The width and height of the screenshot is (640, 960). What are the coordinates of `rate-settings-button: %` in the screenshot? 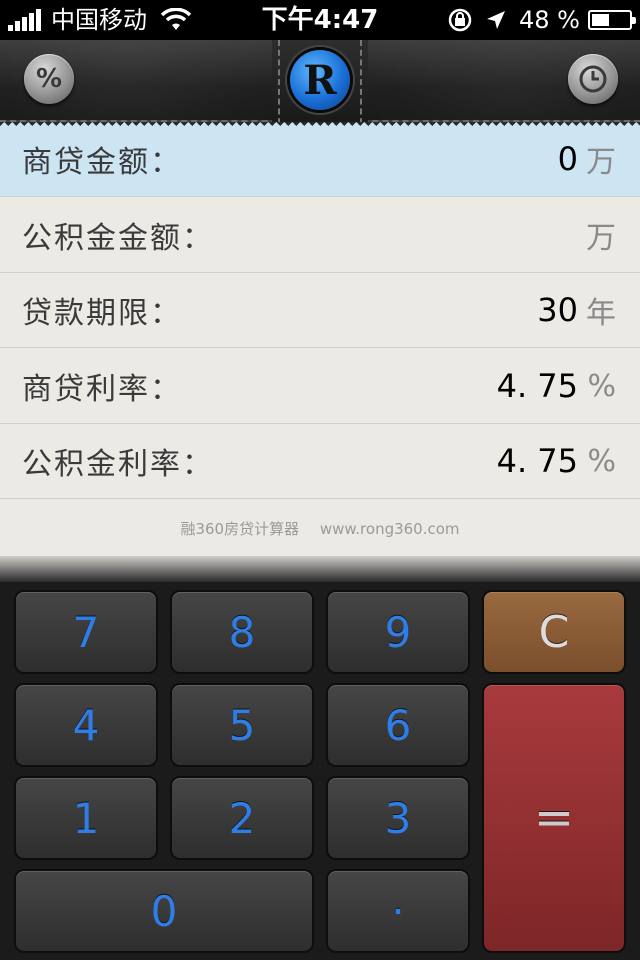 It's located at (49, 79).